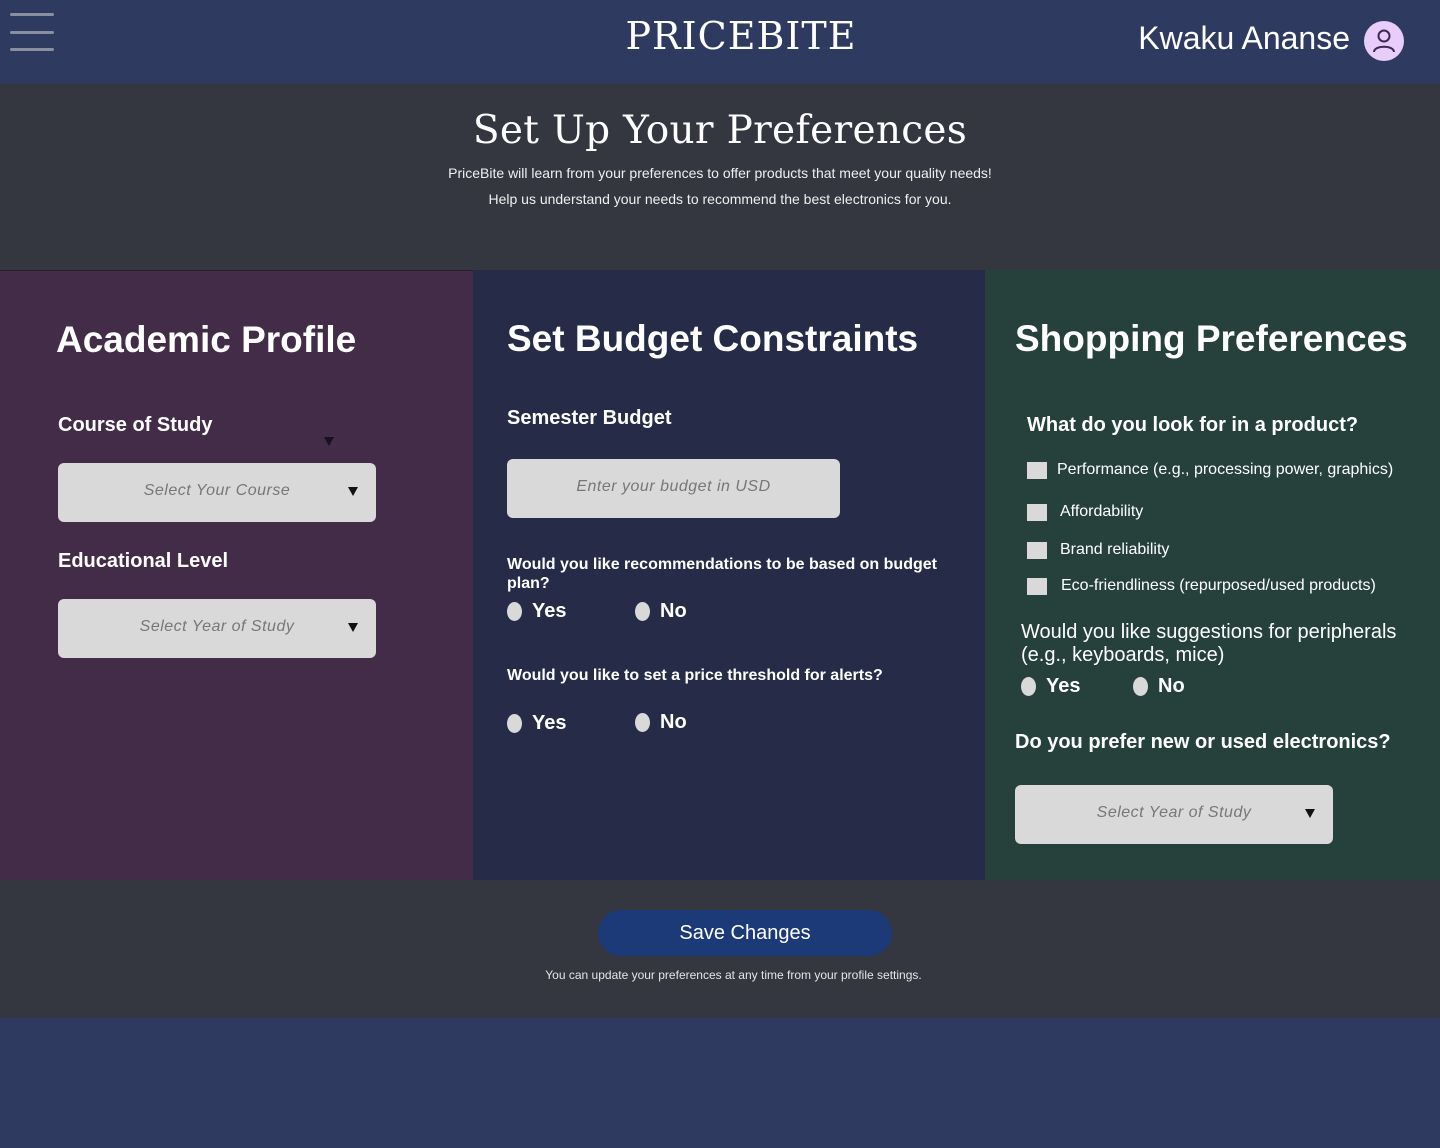 The height and width of the screenshot is (1148, 1440). I want to click on condition-select-placeholder: Select Year of Study, so click(1174, 812).